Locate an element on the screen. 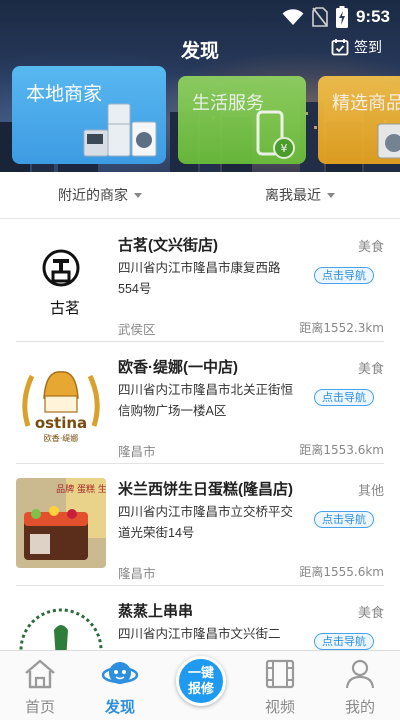  merchant-distance: 距离1555.6km is located at coordinates (341, 572).